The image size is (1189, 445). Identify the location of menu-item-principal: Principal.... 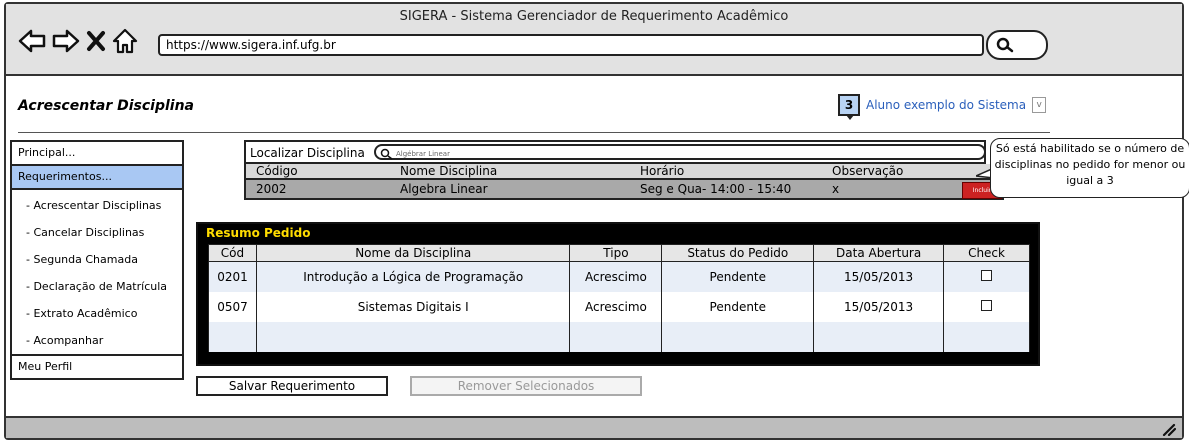
(97, 154).